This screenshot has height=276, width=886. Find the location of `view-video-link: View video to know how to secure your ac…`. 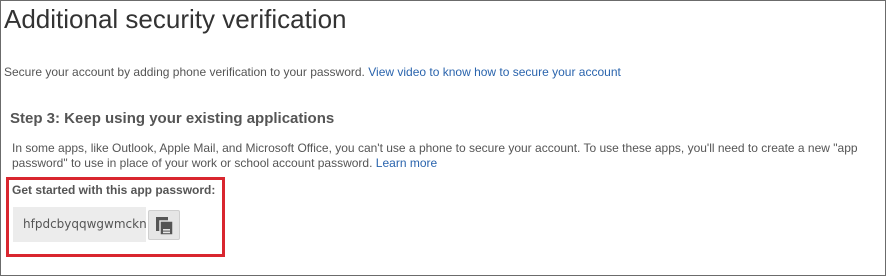

view-video-link: View video to know how to secure your ac… is located at coordinates (494, 72).